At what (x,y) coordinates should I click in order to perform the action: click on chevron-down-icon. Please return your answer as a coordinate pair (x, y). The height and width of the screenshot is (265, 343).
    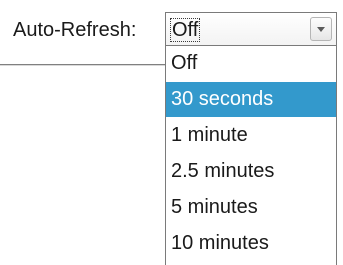
    Looking at the image, I should click on (321, 29).